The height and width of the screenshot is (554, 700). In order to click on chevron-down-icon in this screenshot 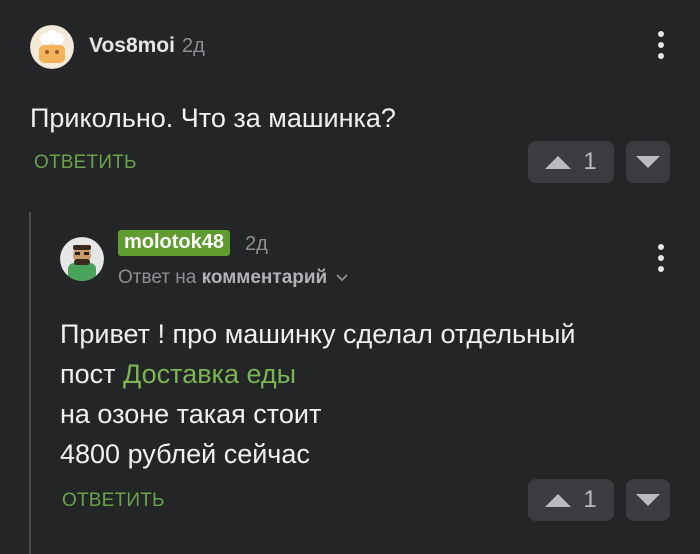, I will do `click(341, 278)`.